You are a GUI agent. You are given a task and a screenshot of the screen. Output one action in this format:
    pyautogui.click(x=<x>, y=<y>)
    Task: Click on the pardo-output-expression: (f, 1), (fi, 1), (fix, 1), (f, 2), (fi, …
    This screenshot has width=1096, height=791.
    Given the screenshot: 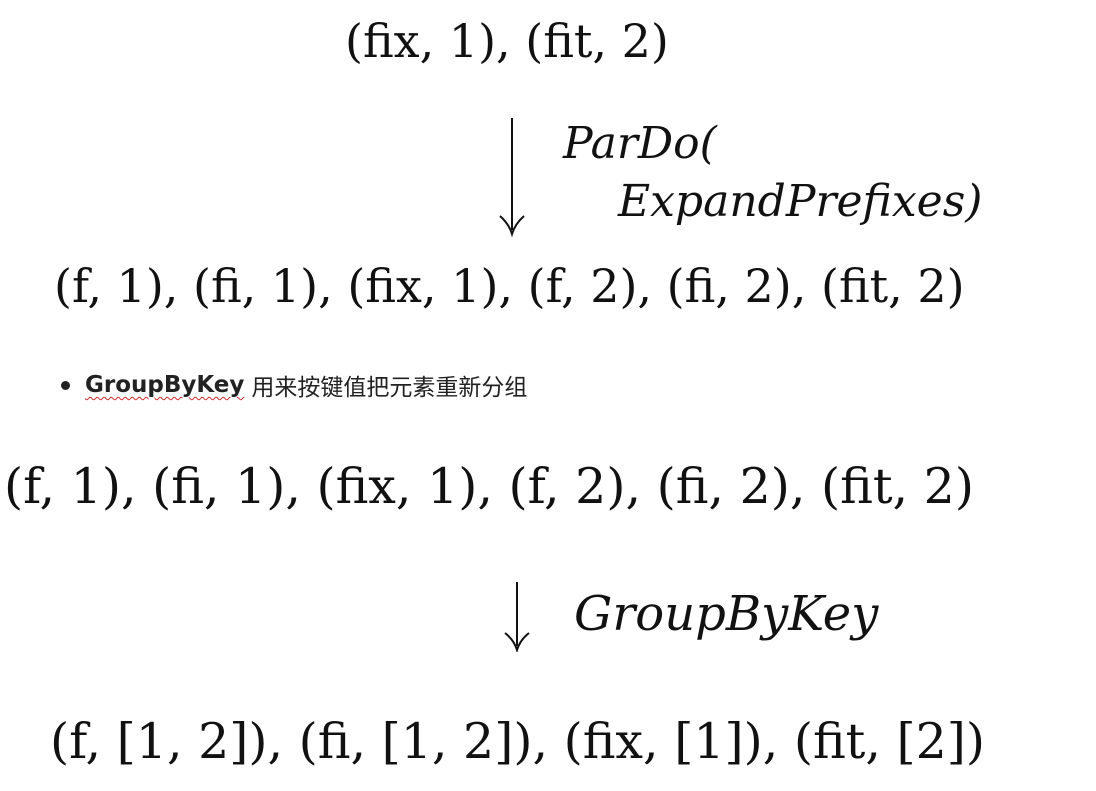 What is the action you would take?
    pyautogui.click(x=509, y=286)
    